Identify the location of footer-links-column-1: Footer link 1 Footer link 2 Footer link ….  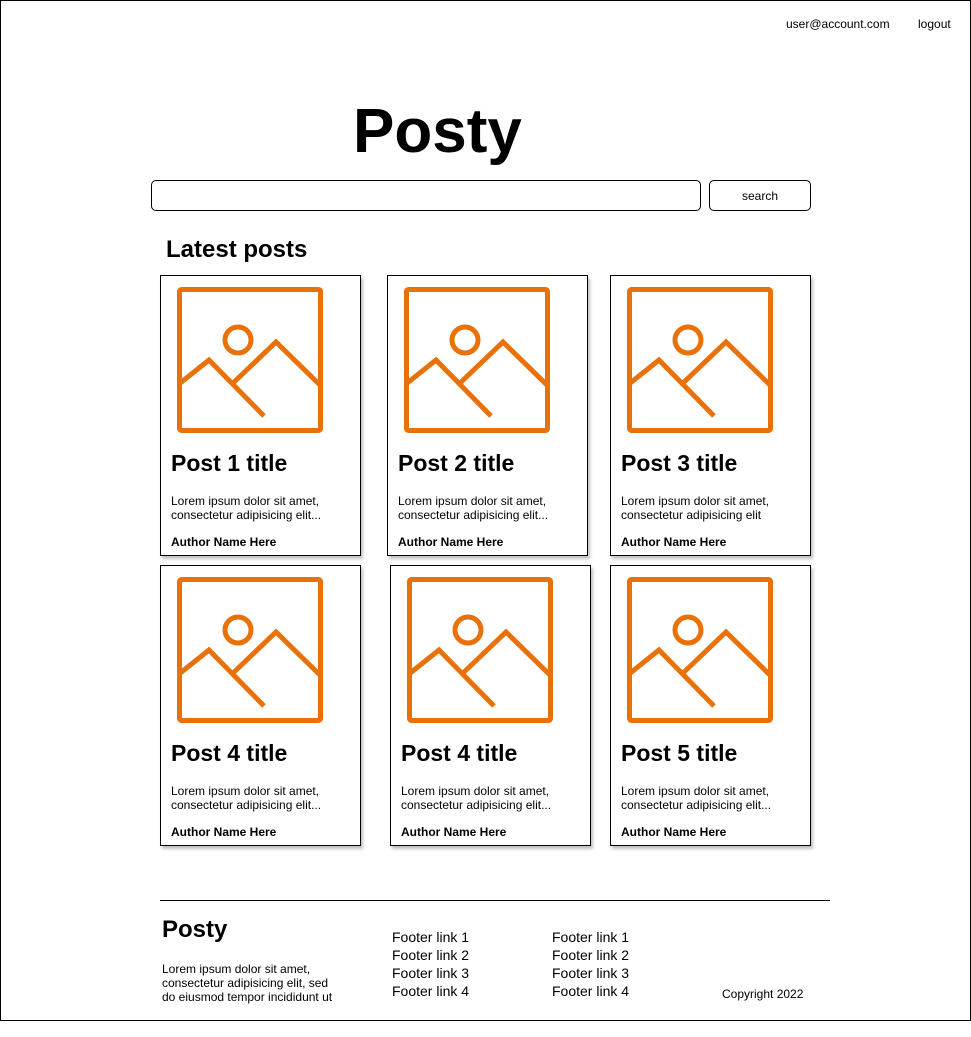
(430, 964).